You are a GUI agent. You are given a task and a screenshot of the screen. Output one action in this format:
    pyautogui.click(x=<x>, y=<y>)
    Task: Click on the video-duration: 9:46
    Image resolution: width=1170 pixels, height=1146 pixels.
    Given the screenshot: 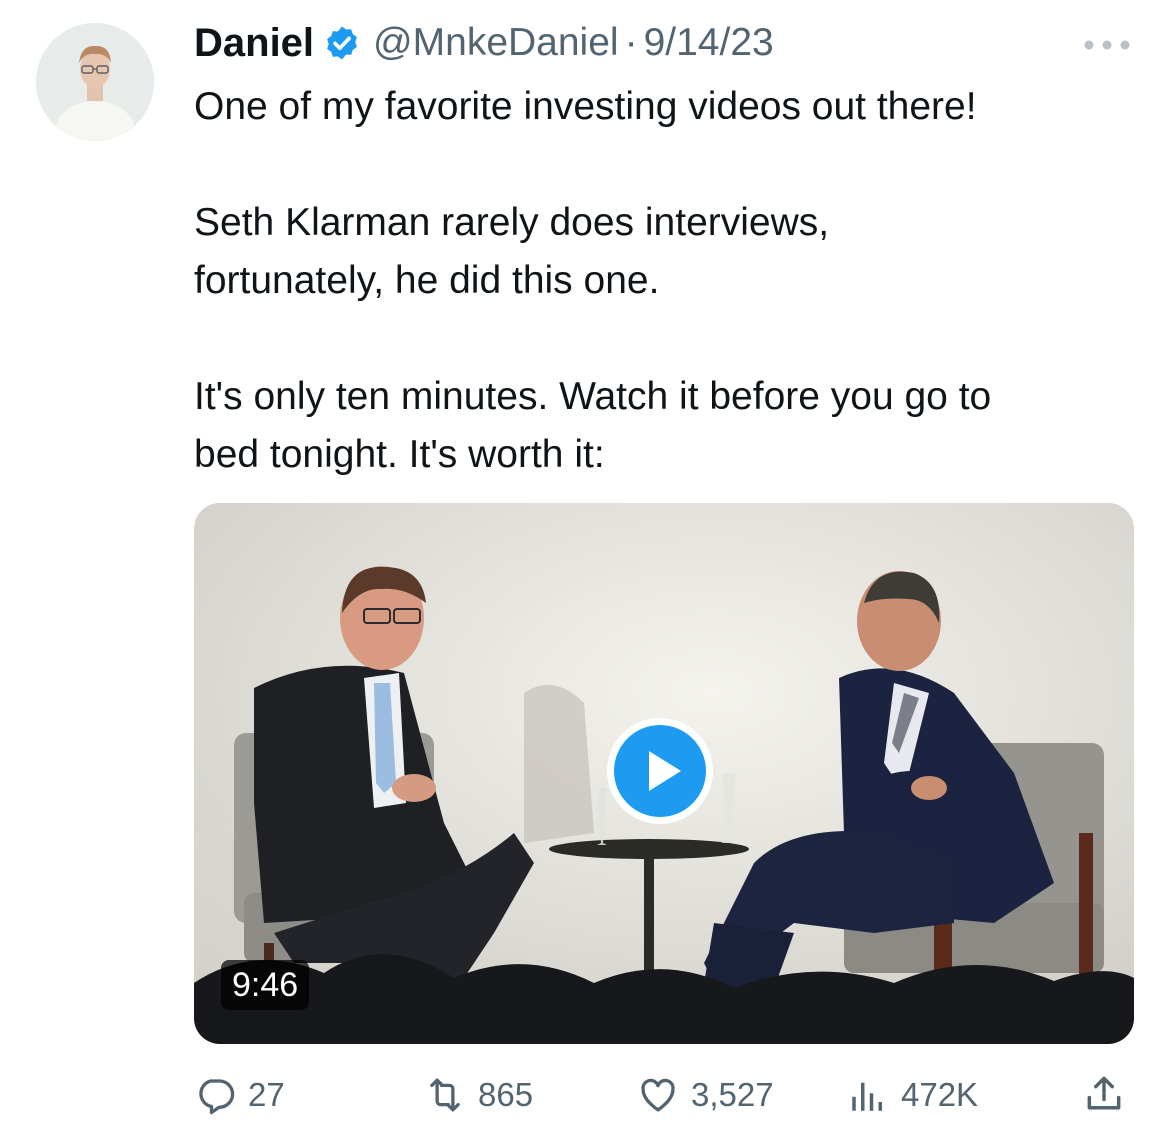 What is the action you would take?
    pyautogui.click(x=265, y=985)
    